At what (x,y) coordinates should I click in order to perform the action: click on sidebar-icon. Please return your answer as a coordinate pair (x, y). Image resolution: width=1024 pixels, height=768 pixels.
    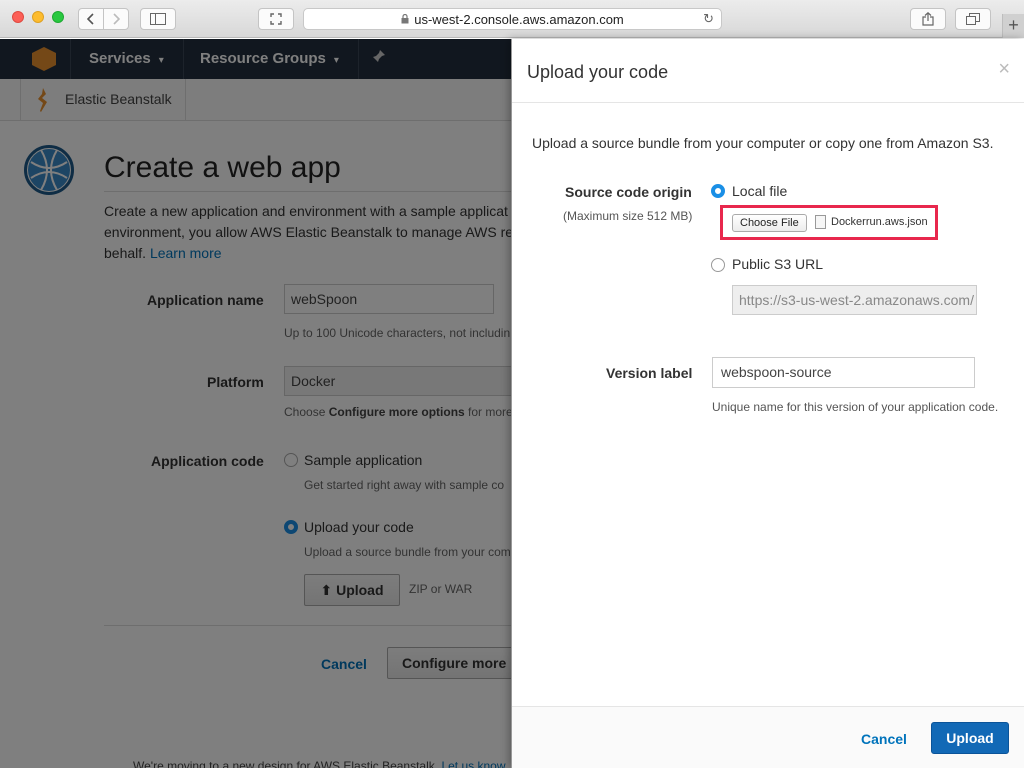
    Looking at the image, I should click on (158, 19).